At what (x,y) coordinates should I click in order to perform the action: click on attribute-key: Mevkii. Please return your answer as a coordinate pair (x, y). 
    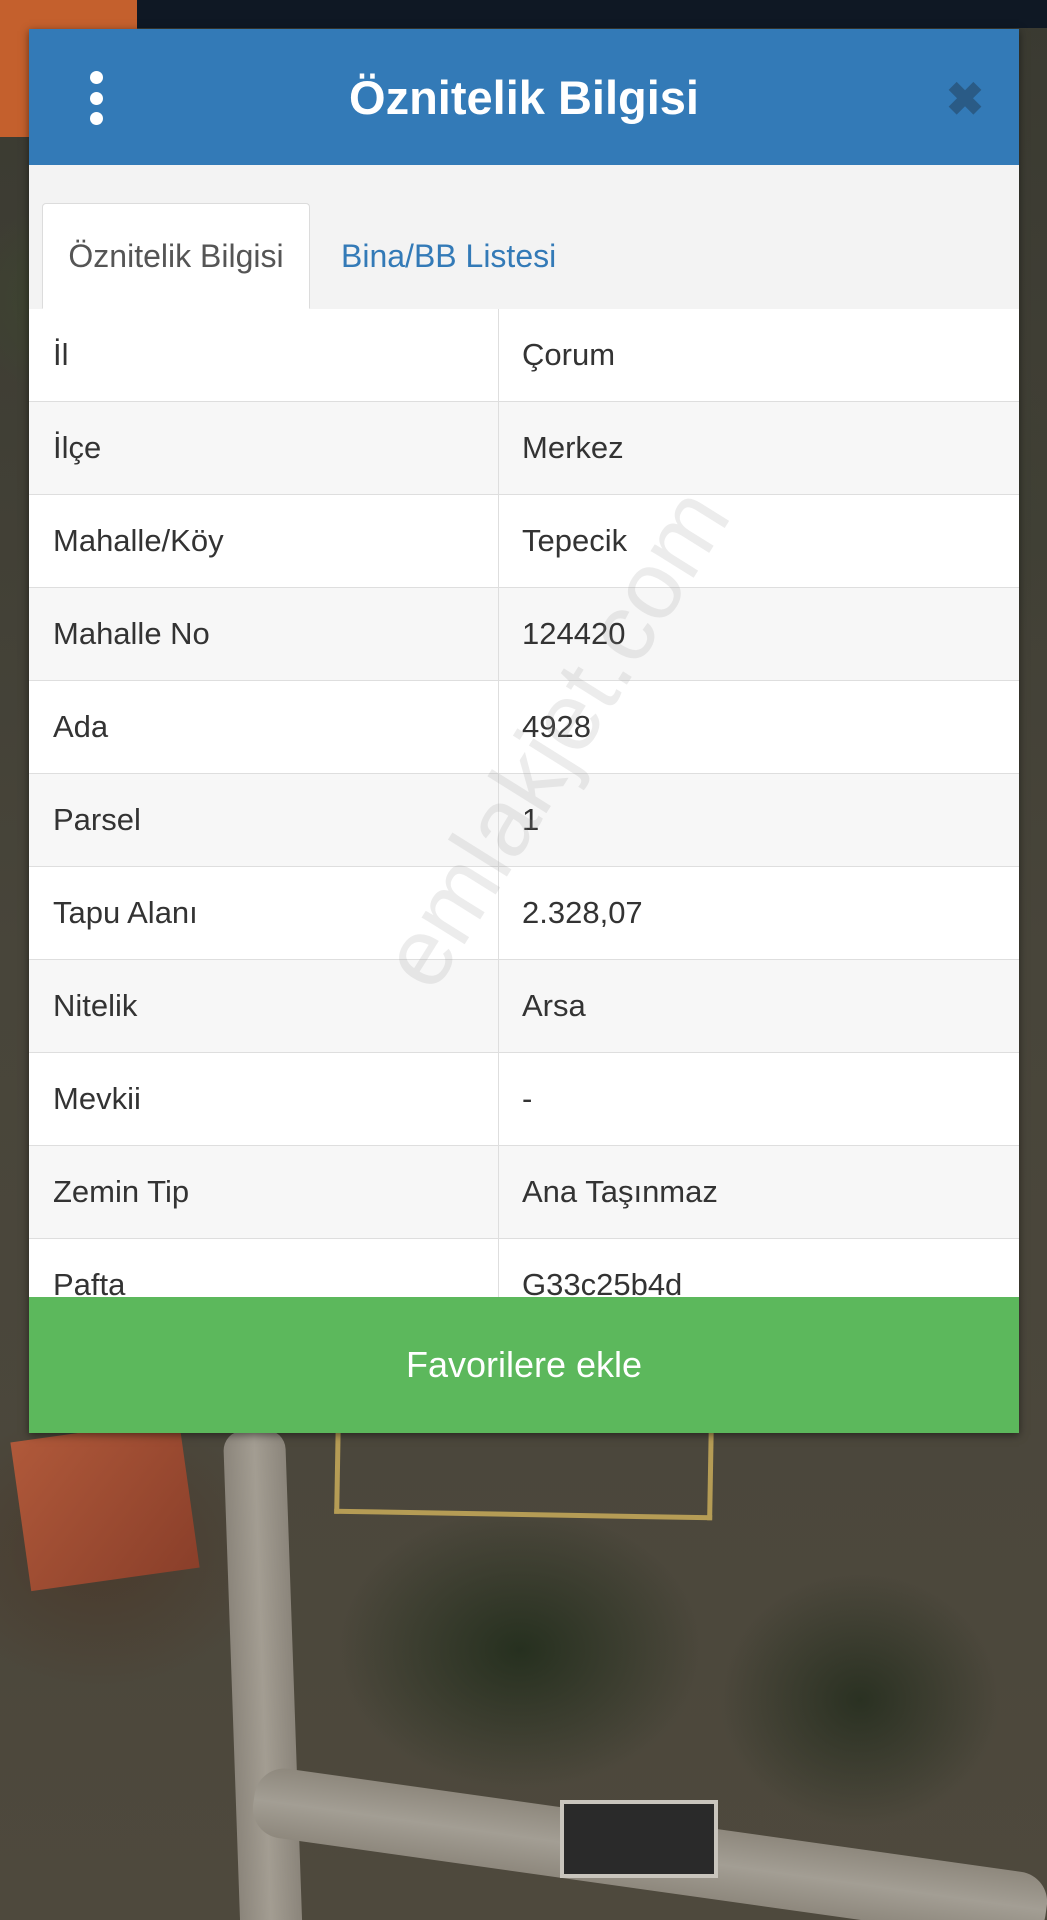
    Looking at the image, I should click on (264, 1099).